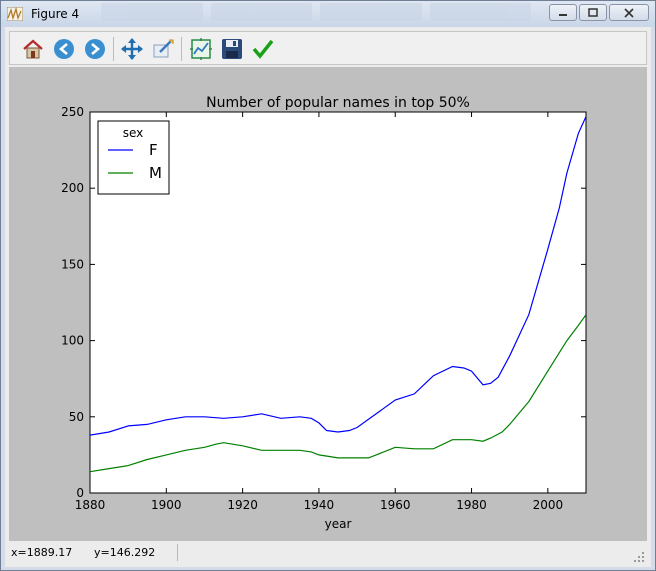 The height and width of the screenshot is (571, 656). Describe the element at coordinates (328, 553) in the screenshot. I see `status-bar: x=1889.17 y=146.292` at that location.